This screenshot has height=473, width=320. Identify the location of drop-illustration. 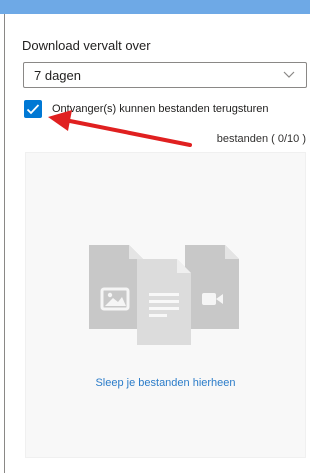
(164, 295).